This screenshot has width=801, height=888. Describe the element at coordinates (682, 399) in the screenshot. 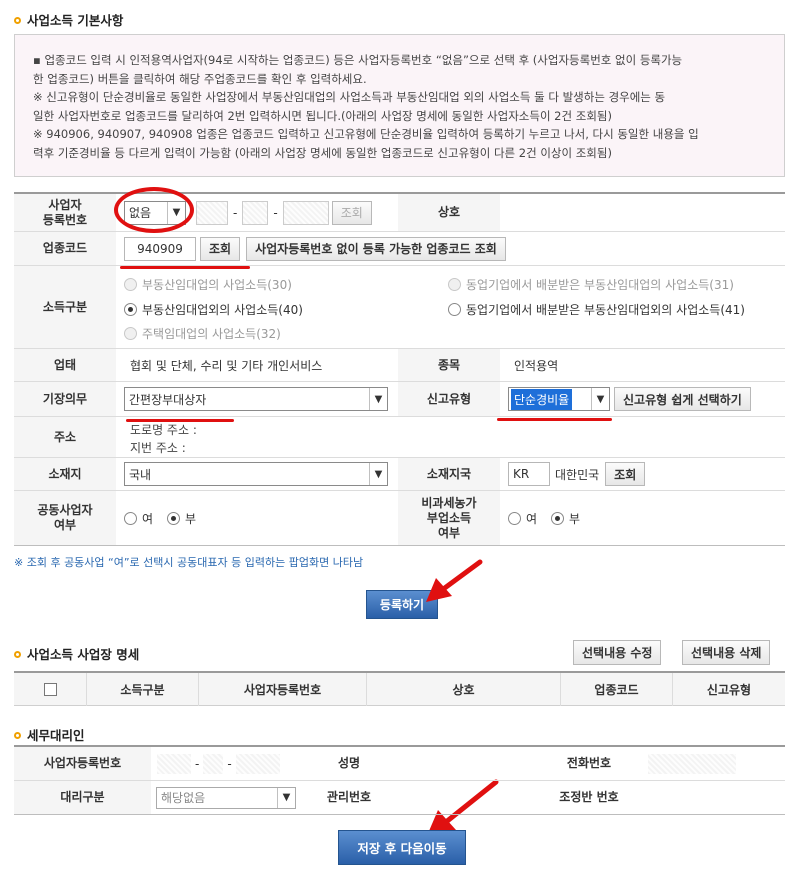

I see `report-type-easy-button: 신고유형 쉽게 선택하기` at that location.